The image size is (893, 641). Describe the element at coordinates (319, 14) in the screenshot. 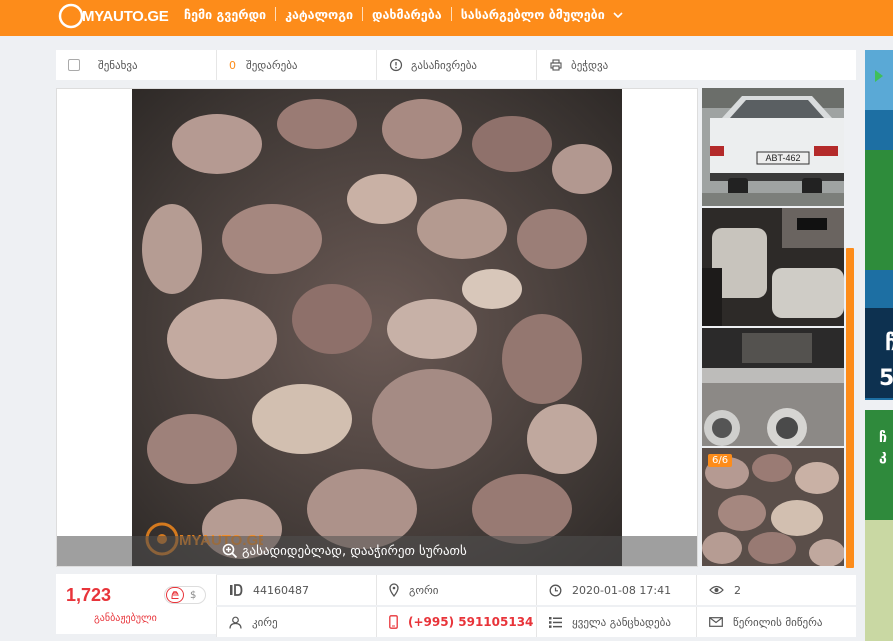

I see `nav-catalog: კატალოგი` at that location.